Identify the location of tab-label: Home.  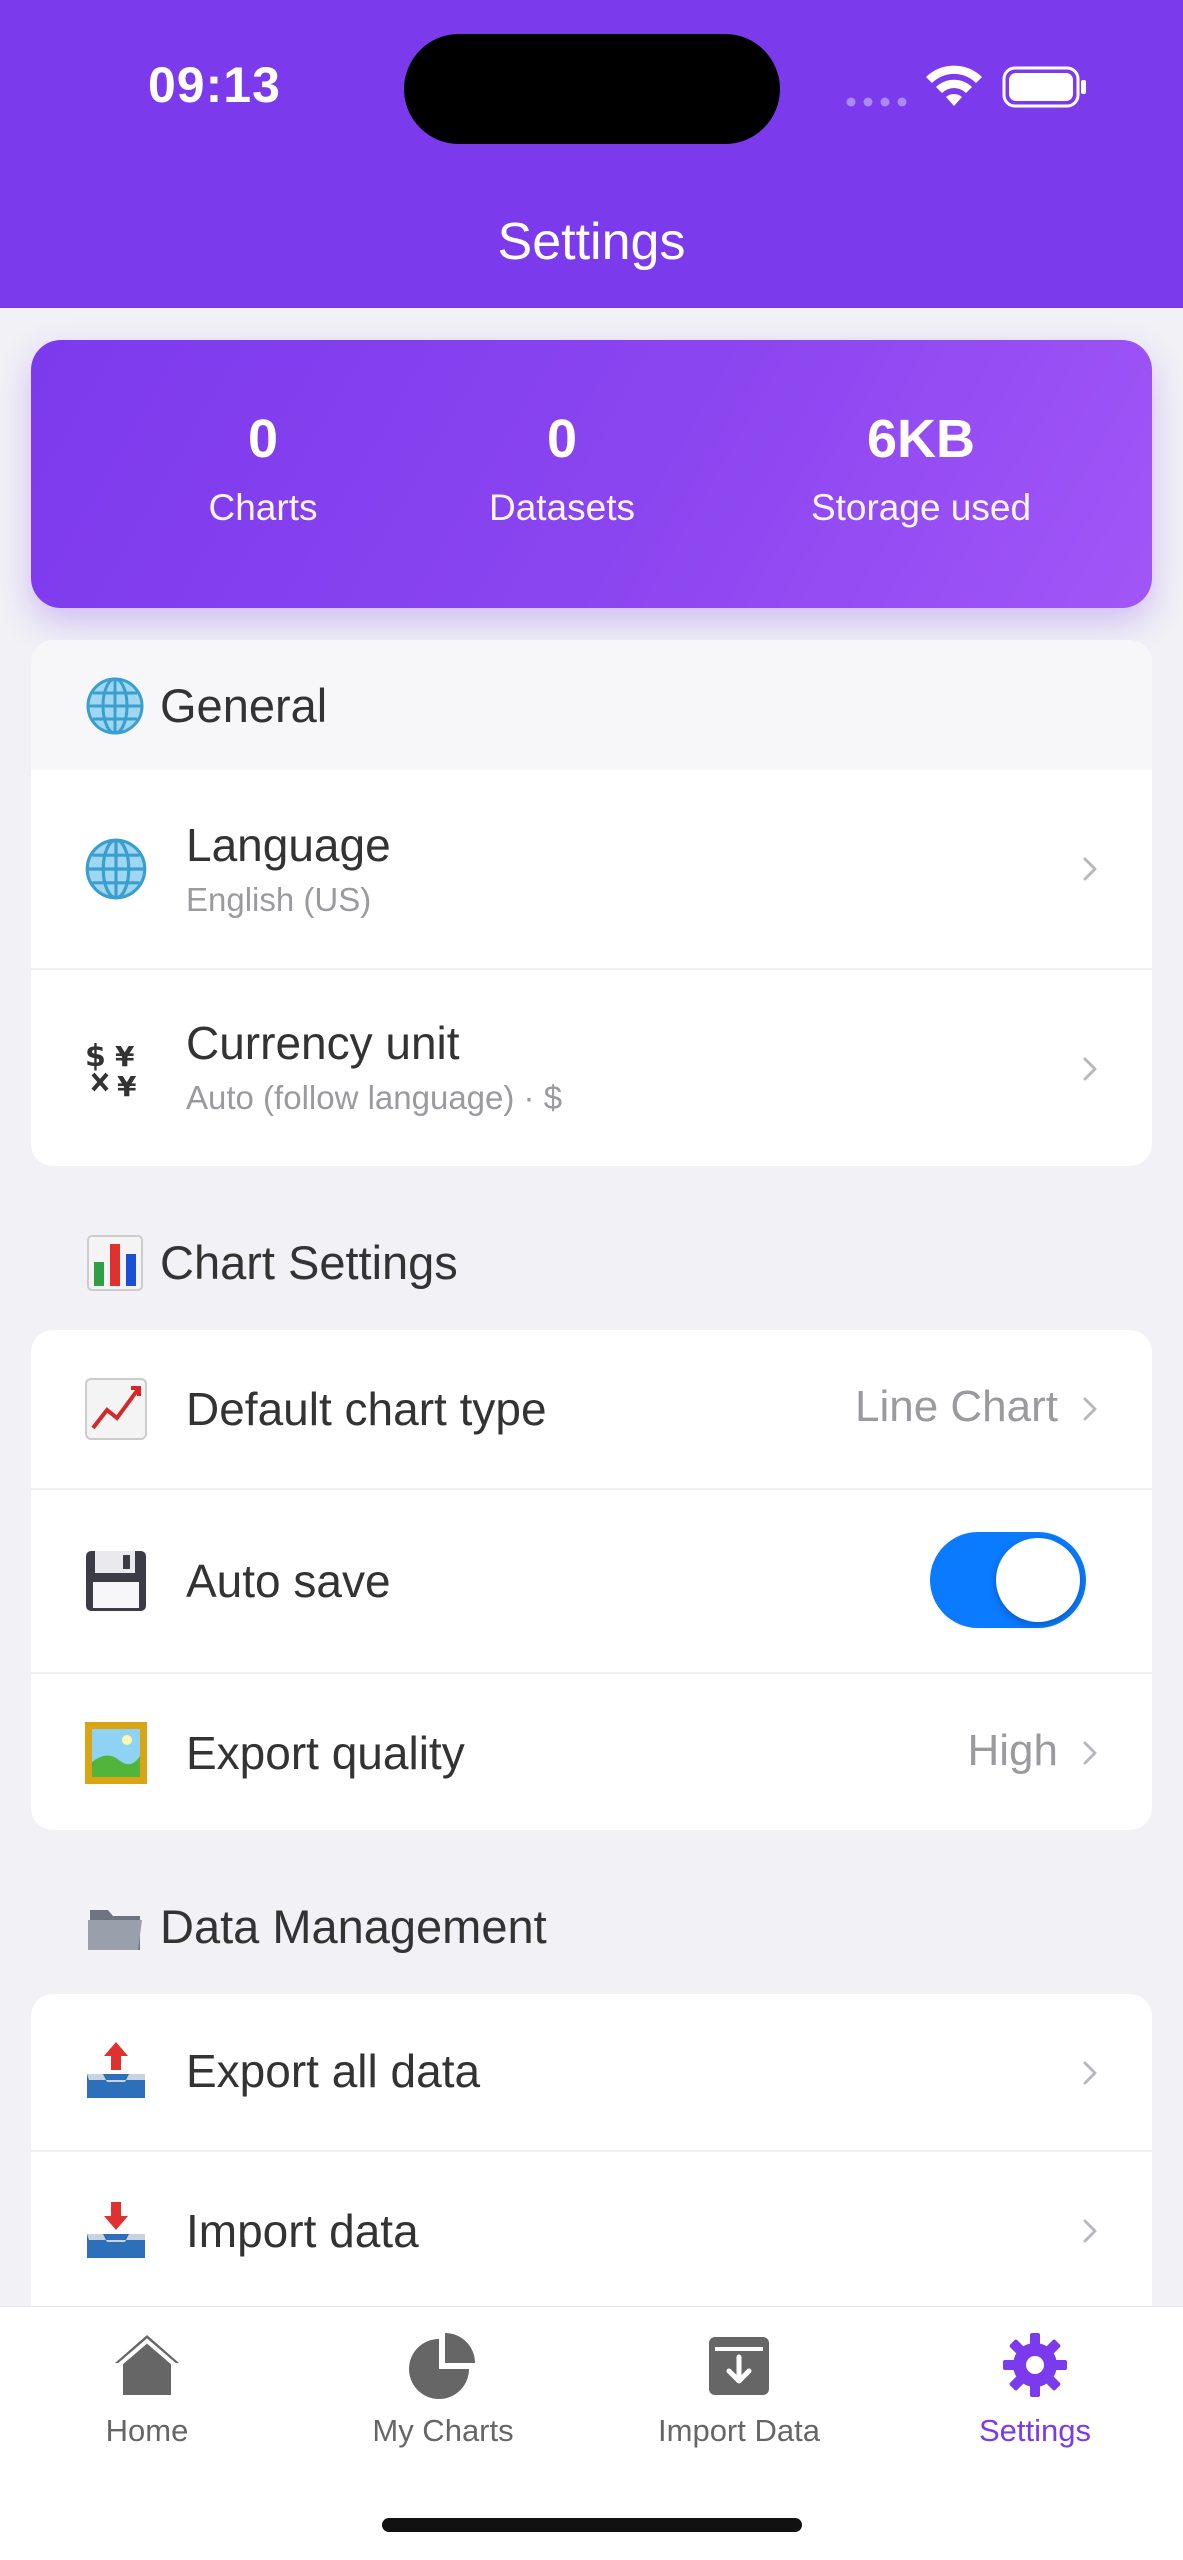
(147, 2430).